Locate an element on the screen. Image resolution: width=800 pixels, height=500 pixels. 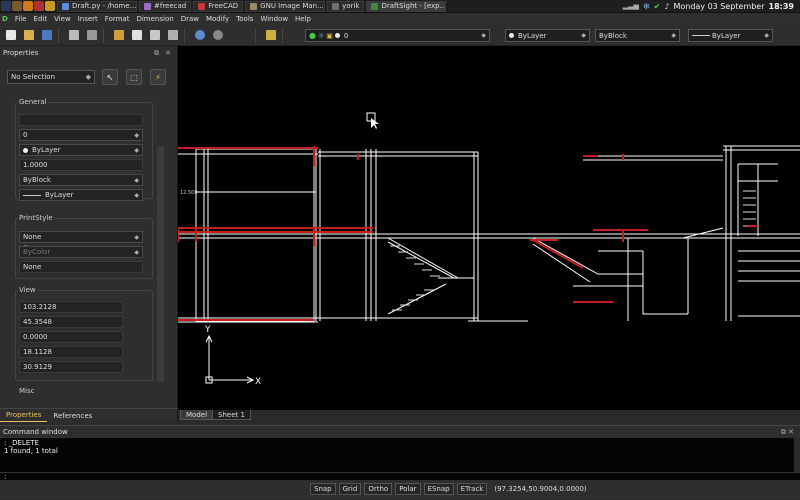
clock-time: 18:39 is located at coordinates (781, 6).